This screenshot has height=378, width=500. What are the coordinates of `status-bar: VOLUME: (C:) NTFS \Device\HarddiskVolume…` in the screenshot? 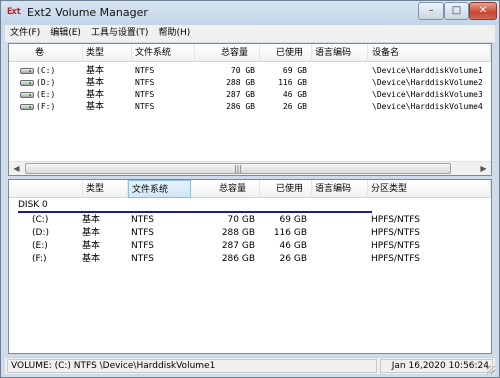 It's located at (250, 365).